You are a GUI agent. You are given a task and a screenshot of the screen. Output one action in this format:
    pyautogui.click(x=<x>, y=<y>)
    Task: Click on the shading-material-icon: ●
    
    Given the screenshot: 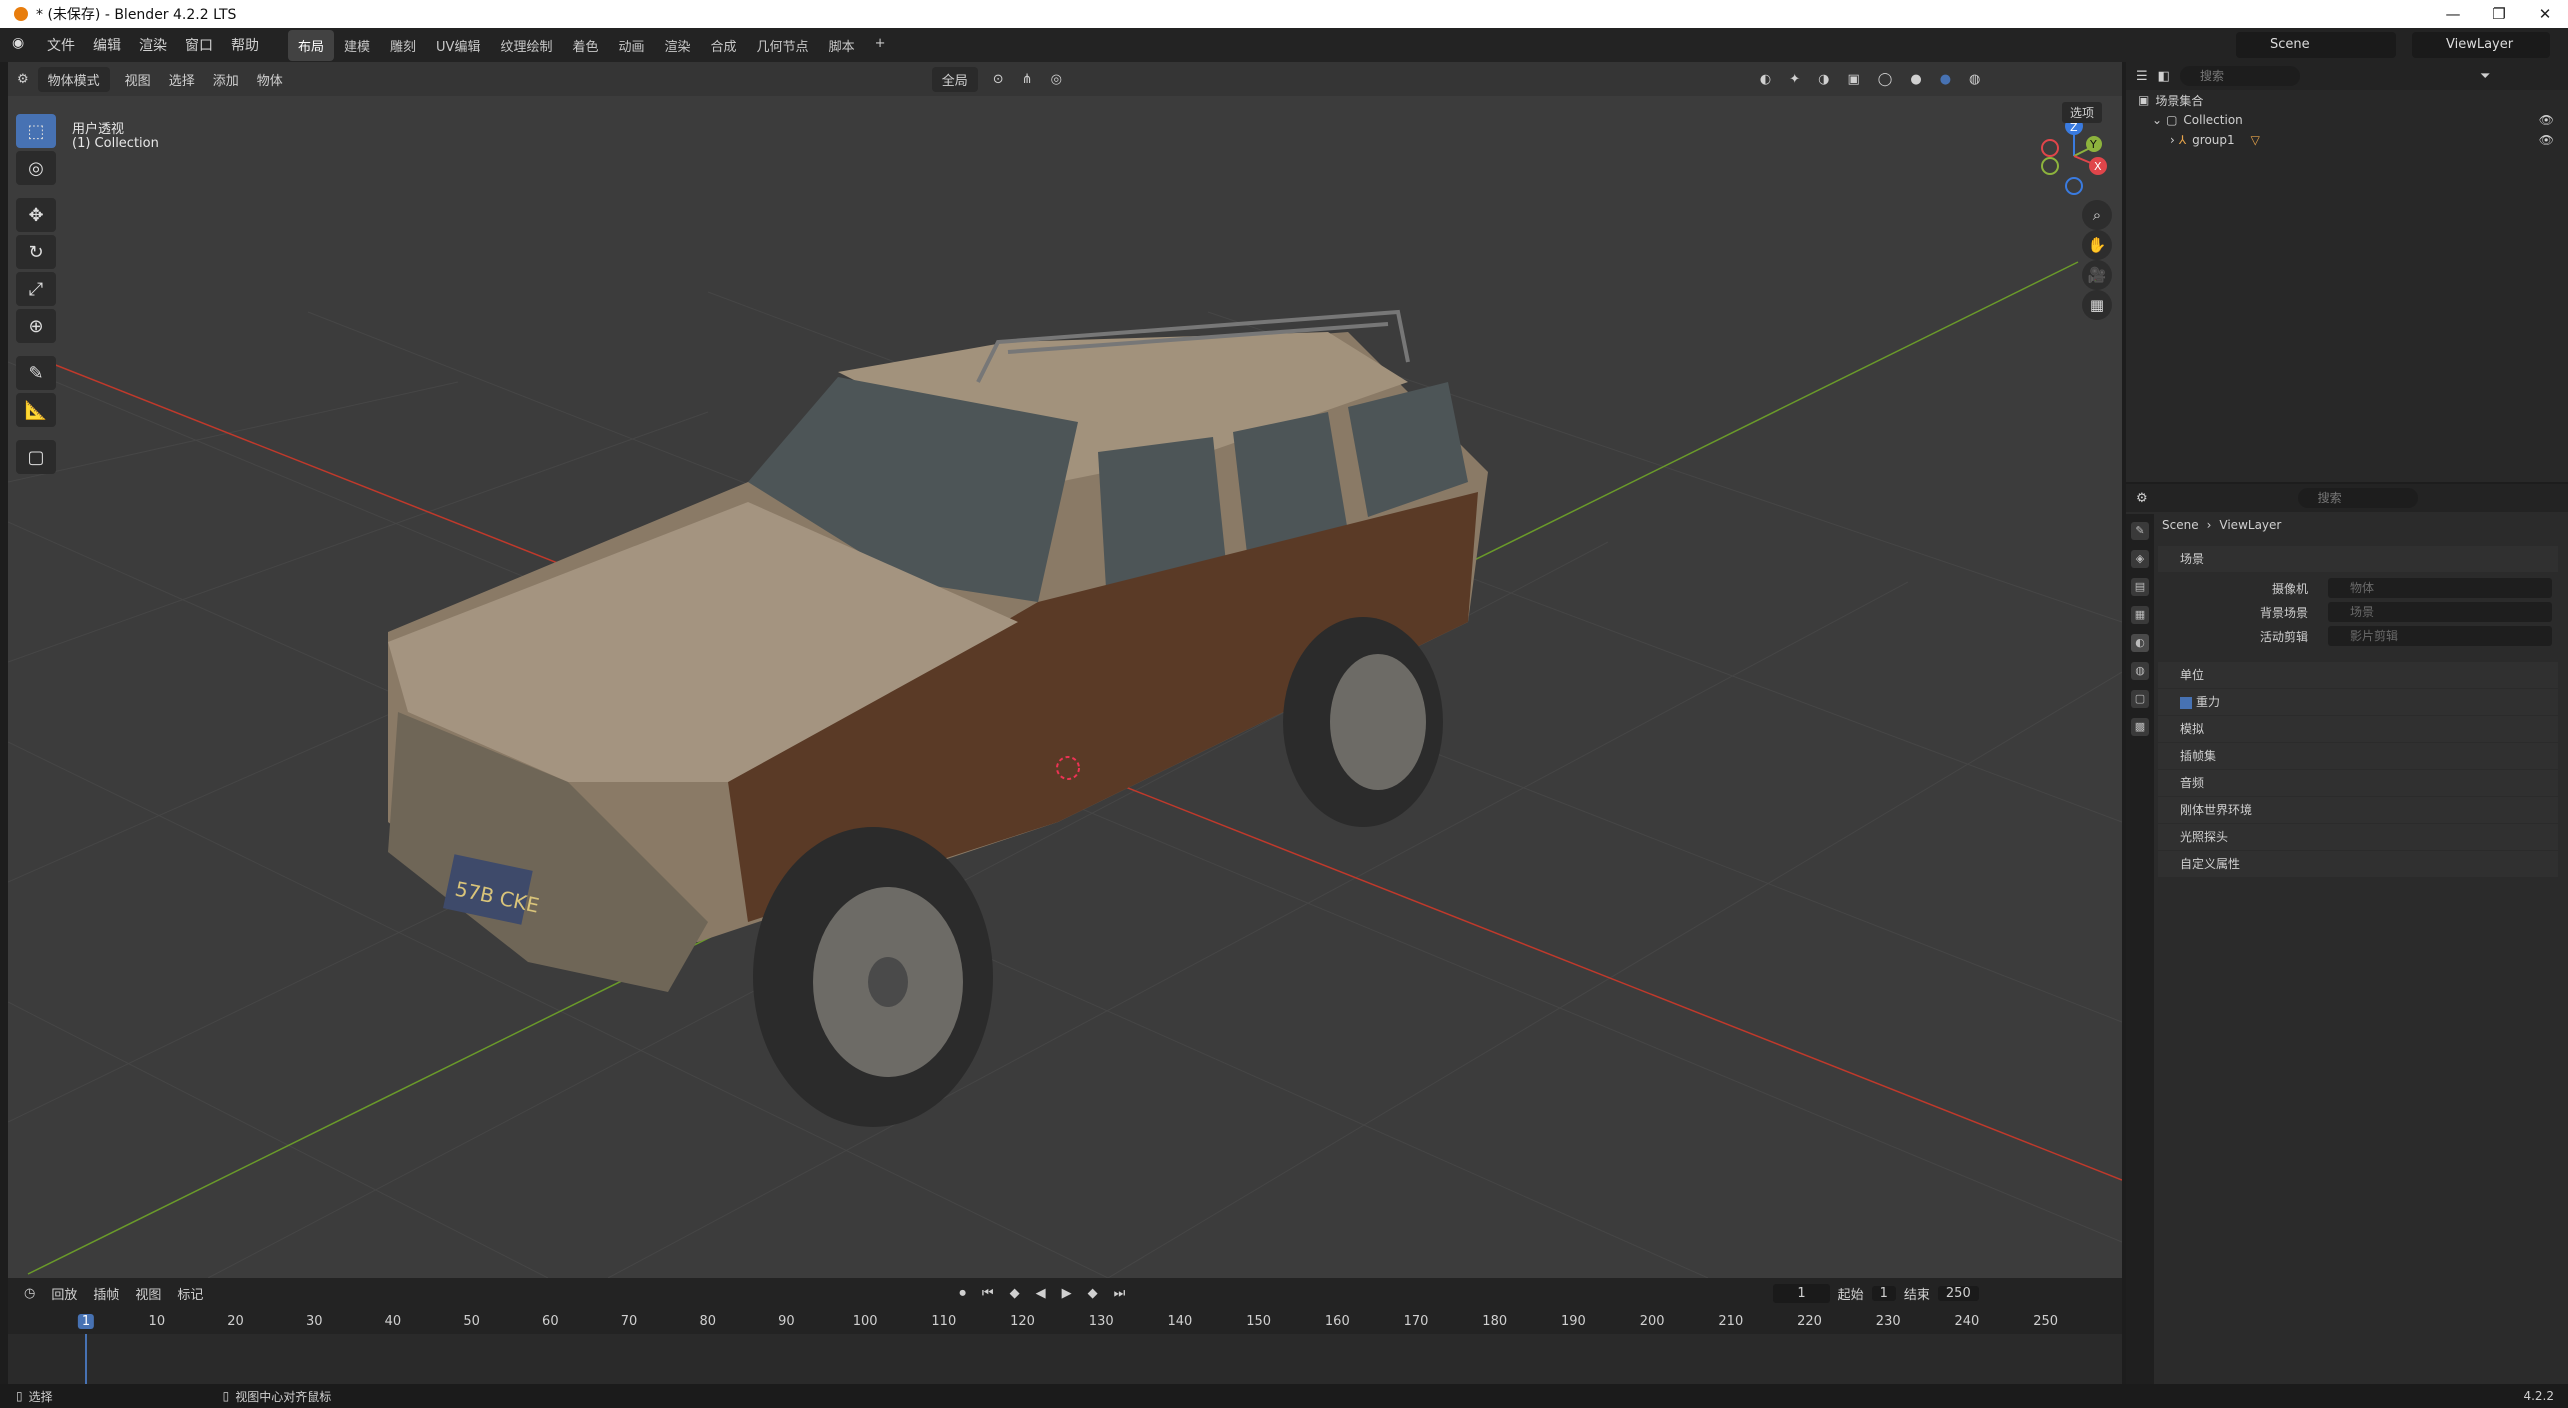 What is the action you would take?
    pyautogui.click(x=1945, y=79)
    